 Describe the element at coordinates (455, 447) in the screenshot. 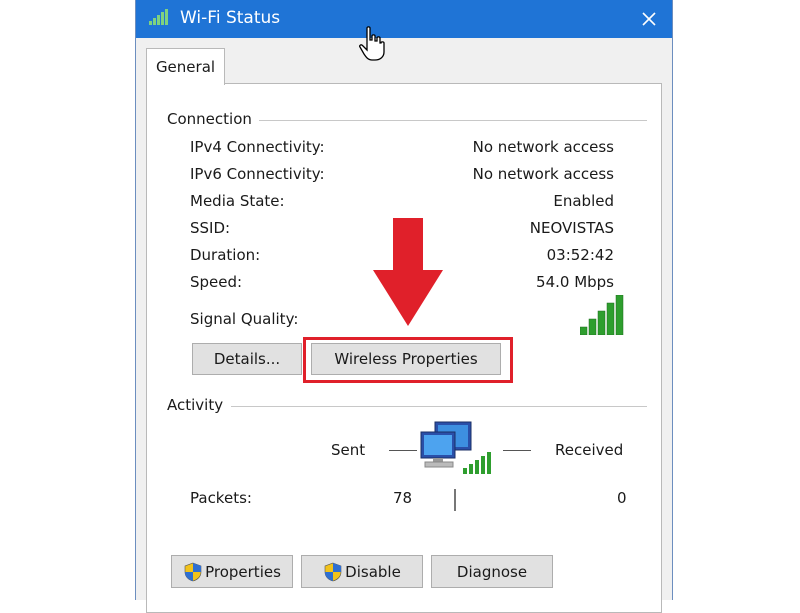

I see `network-computers-icon` at that location.